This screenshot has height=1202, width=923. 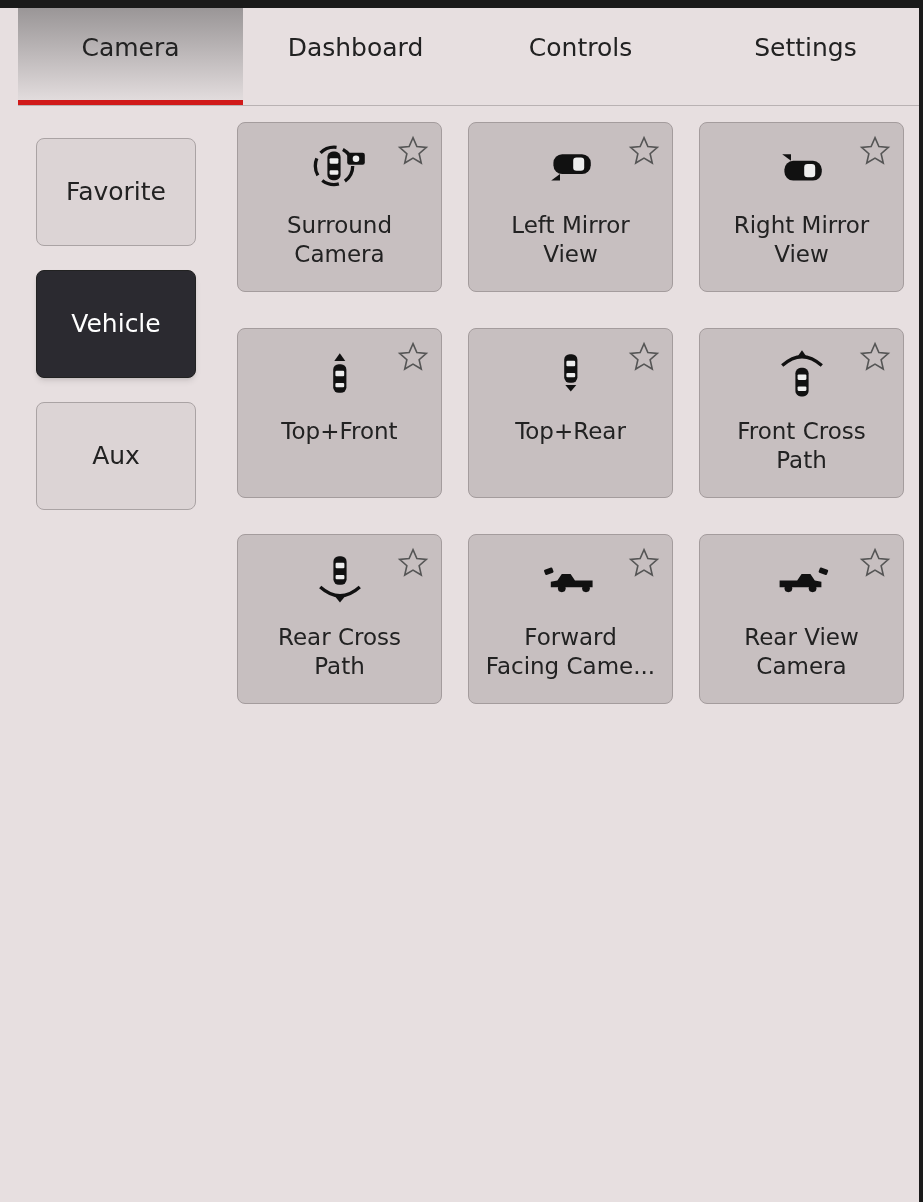 I want to click on camera-view-tile: Top+Front, so click(x=339, y=413).